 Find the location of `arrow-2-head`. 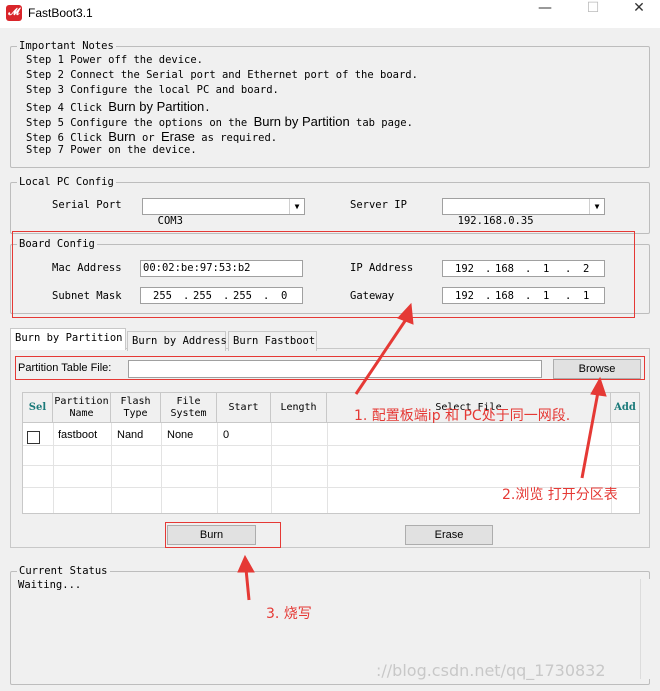

arrow-2-head is located at coordinates (598, 386).